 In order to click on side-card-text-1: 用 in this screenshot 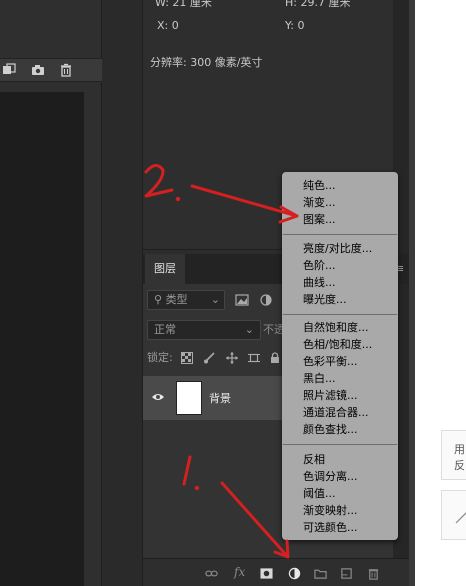, I will do `click(459, 449)`.